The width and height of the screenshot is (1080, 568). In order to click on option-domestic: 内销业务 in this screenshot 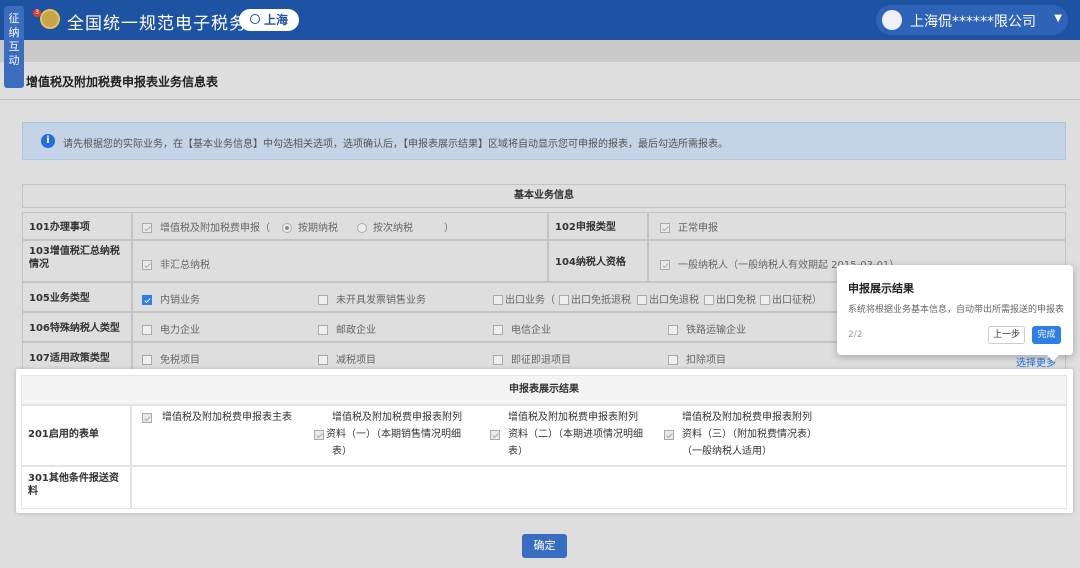, I will do `click(171, 298)`.